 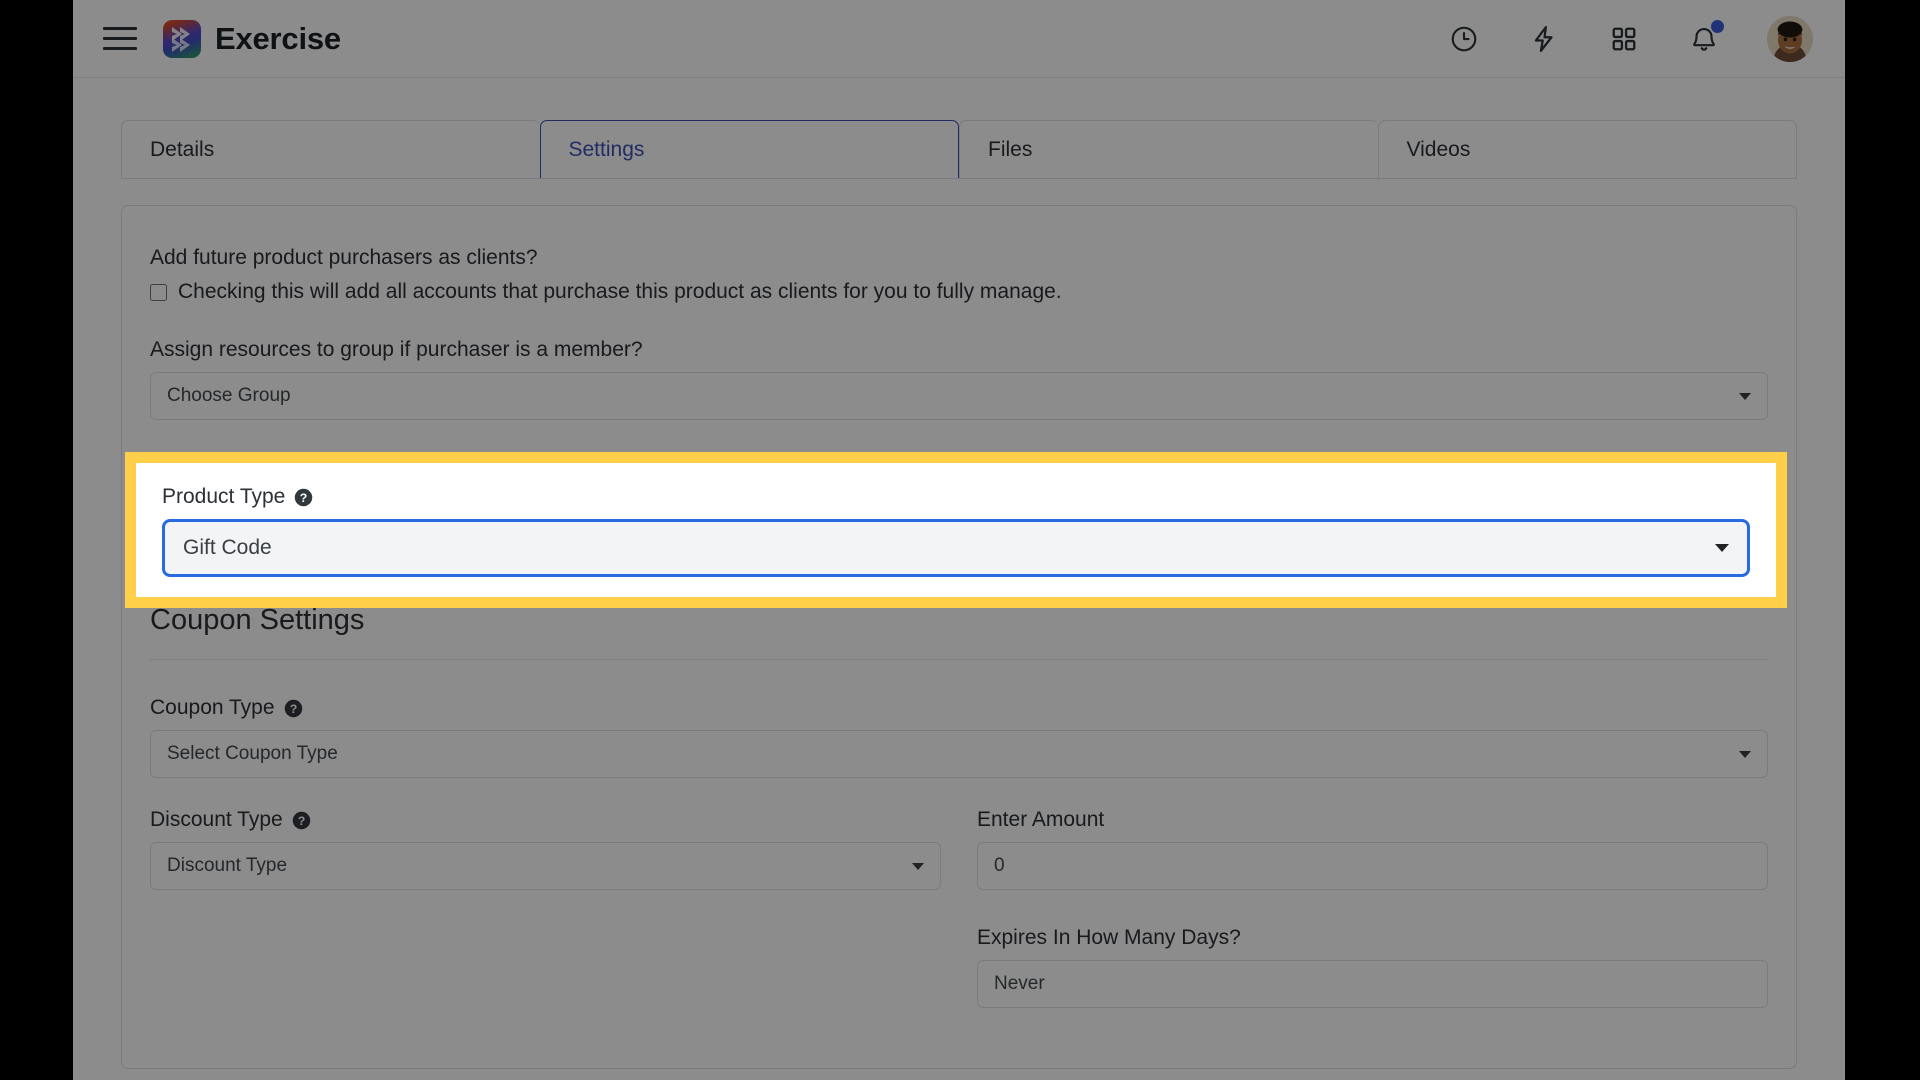 I want to click on enter-amount-field: Enter Amount 0, so click(x=1372, y=849).